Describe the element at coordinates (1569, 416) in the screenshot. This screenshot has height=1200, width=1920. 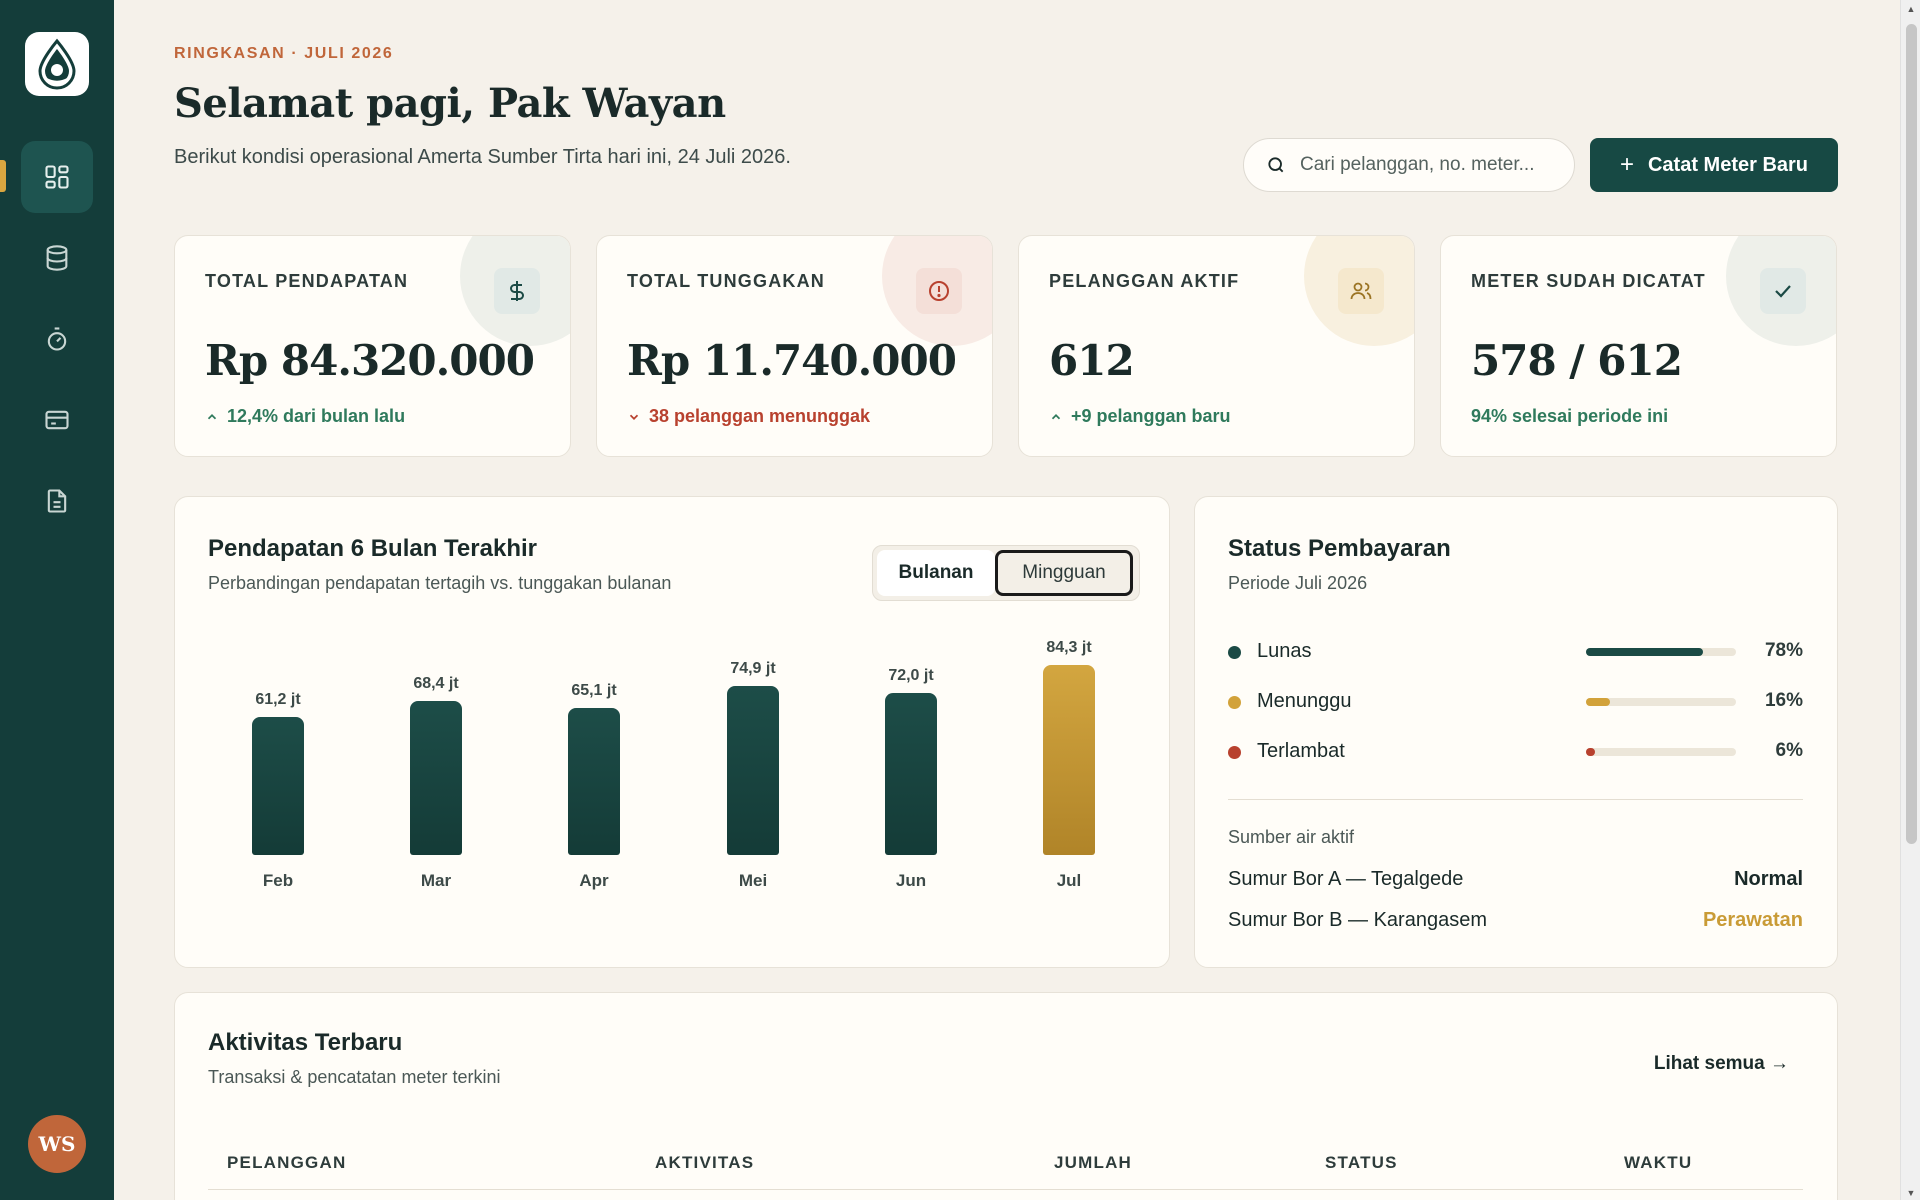
I see `stat-note: 94% selesai periode ini` at that location.